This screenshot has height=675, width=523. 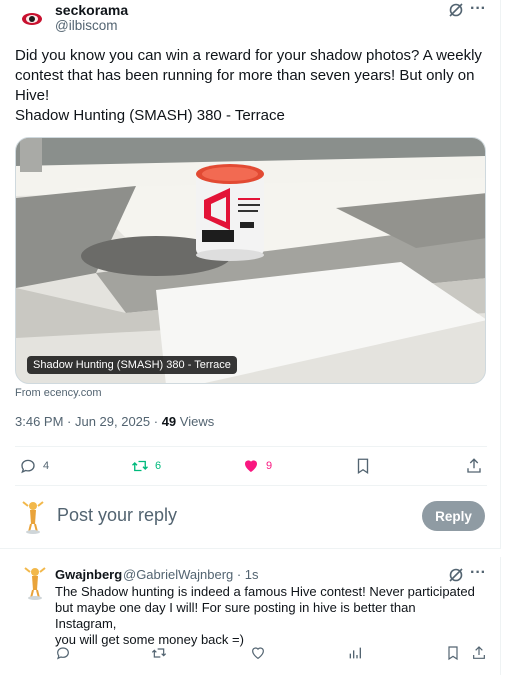 What do you see at coordinates (46, 466) in the screenshot?
I see `reply-count: 4` at bounding box center [46, 466].